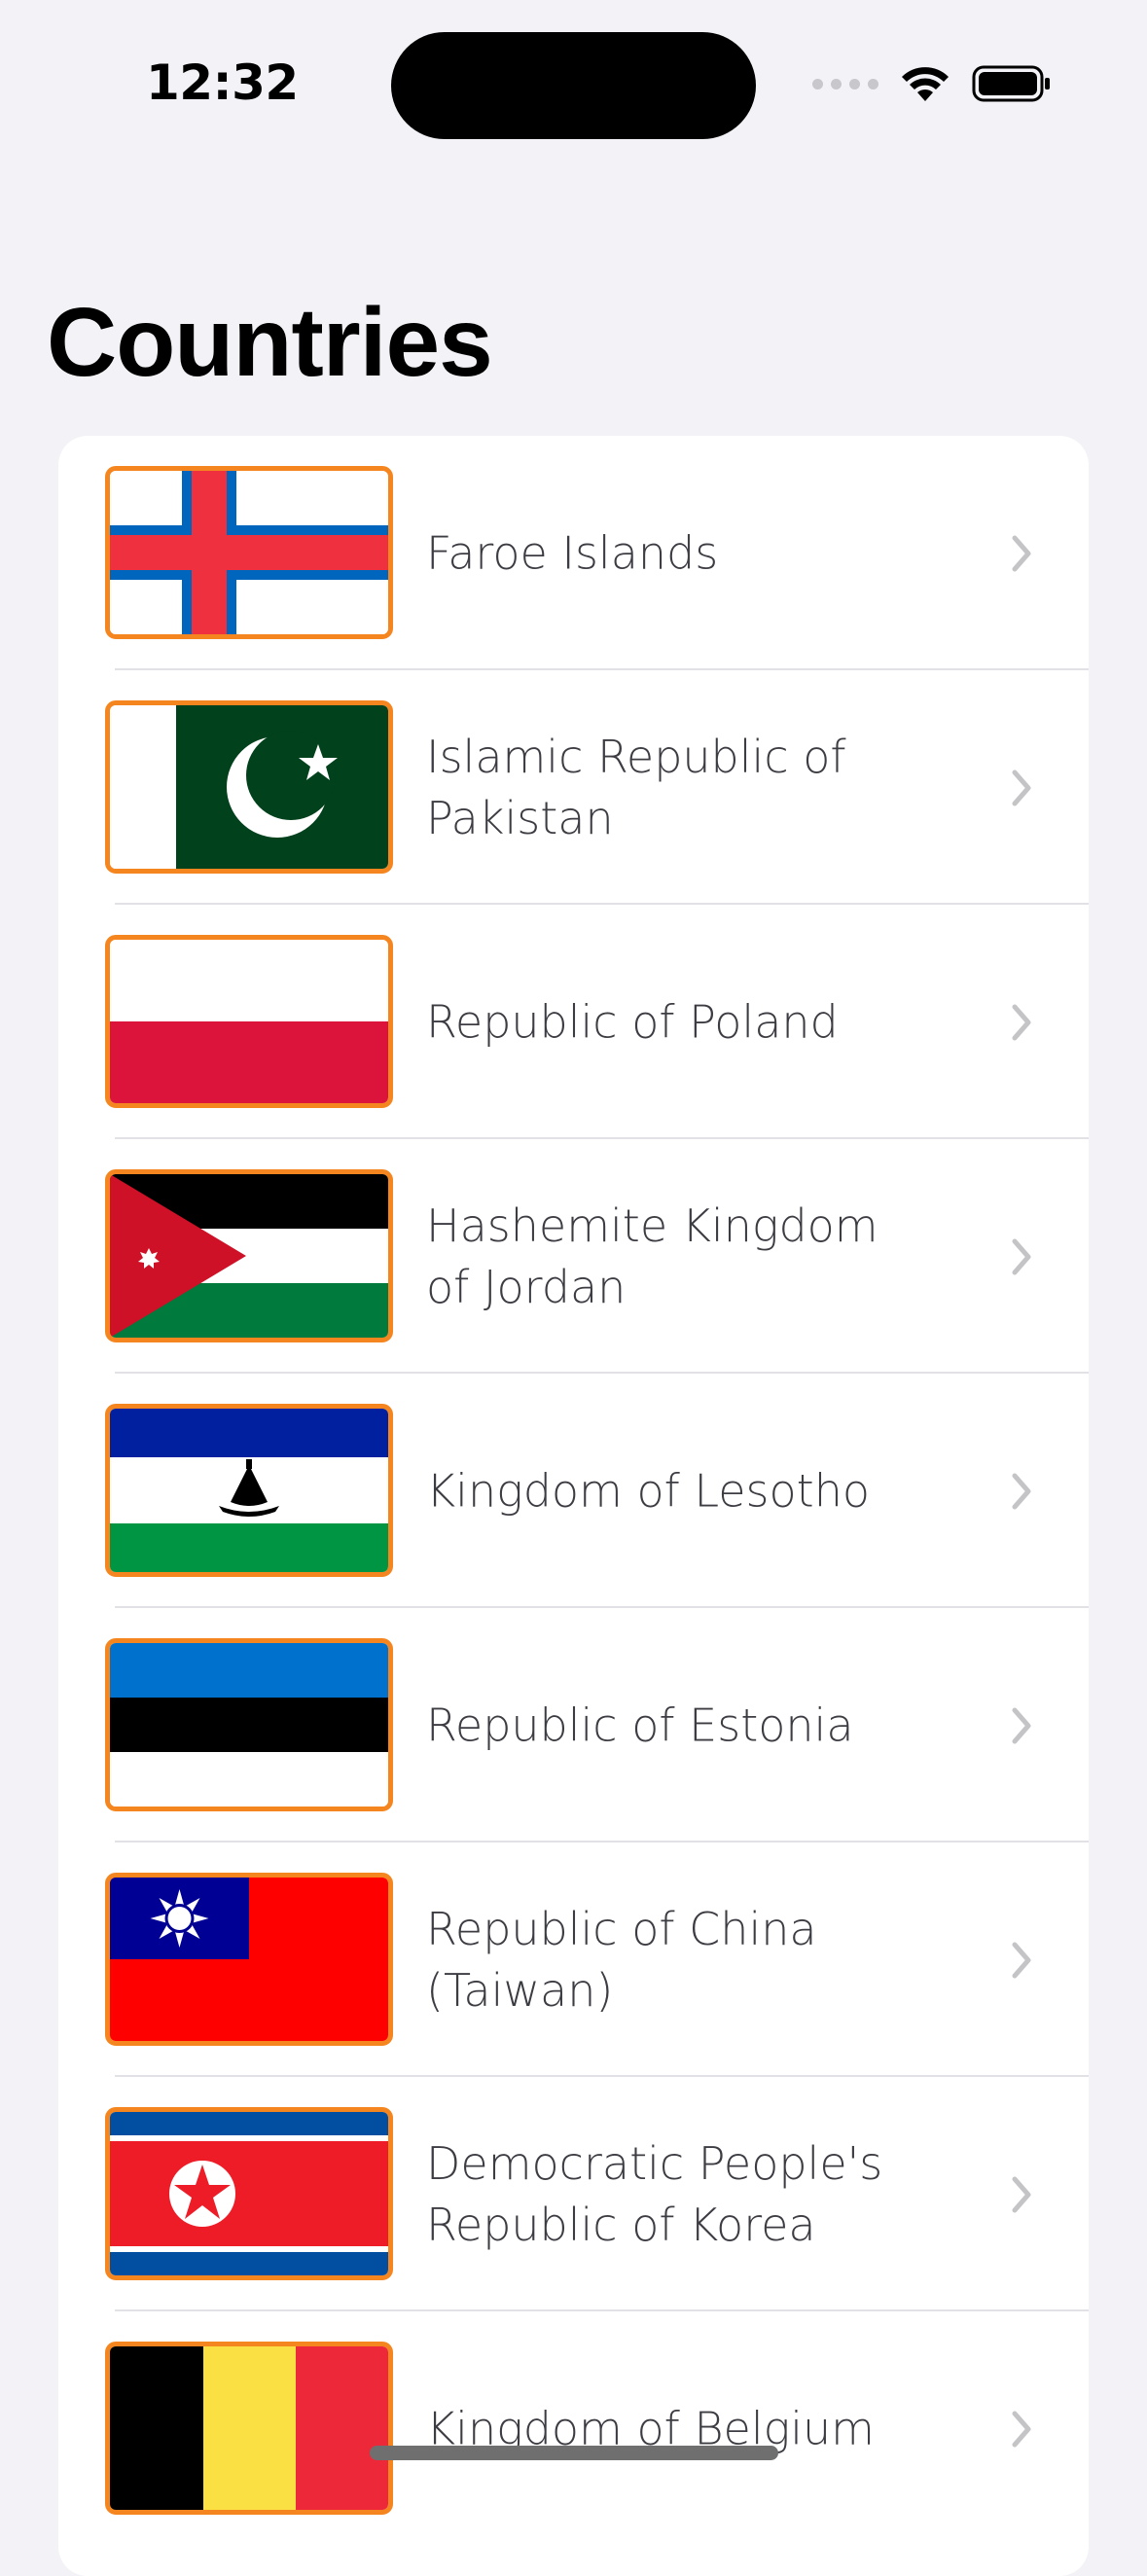 The width and height of the screenshot is (1147, 2576). I want to click on dynamic-island, so click(573, 85).